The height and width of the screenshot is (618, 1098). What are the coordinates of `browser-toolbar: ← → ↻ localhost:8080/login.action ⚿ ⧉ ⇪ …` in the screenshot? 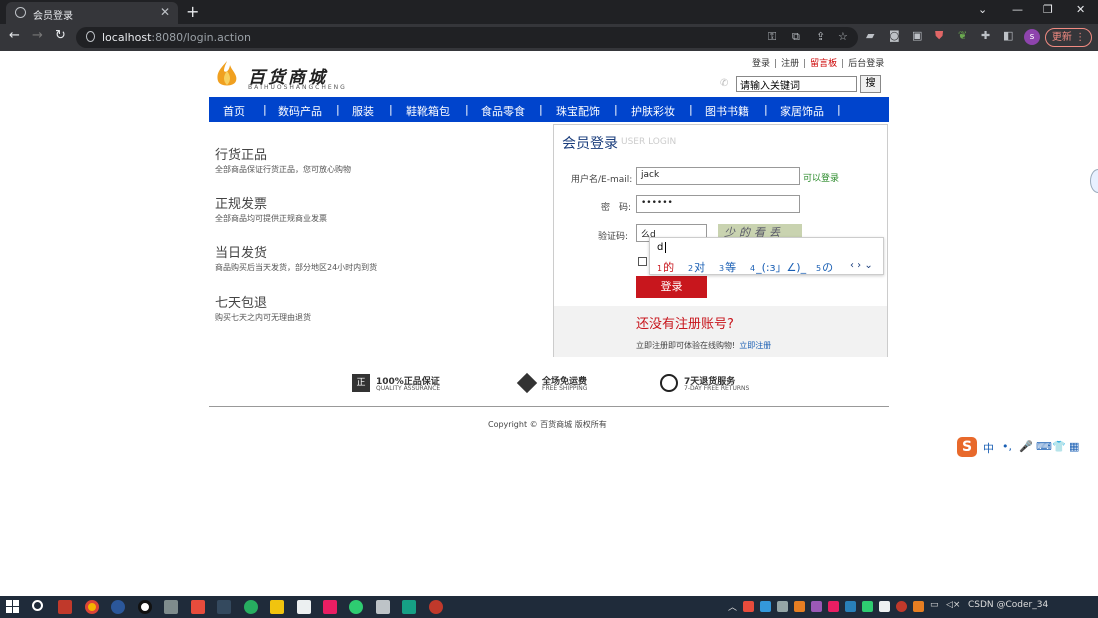 It's located at (549, 37).